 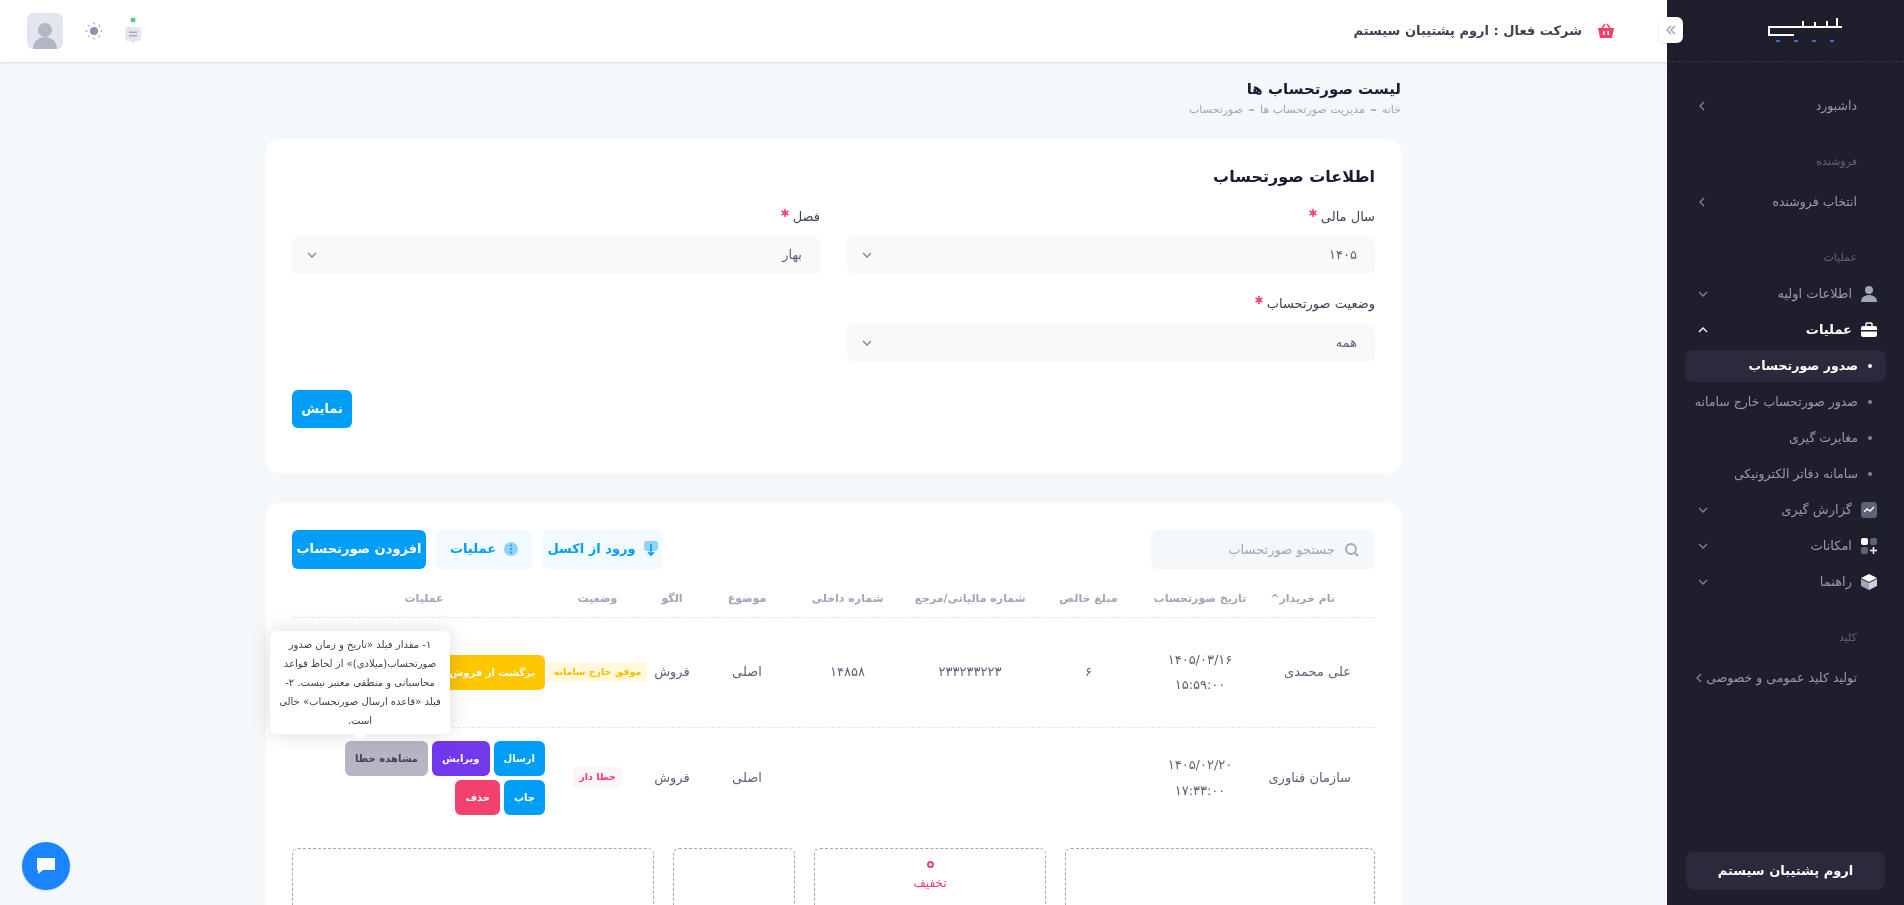 I want to click on search-icon, so click(x=1352, y=549).